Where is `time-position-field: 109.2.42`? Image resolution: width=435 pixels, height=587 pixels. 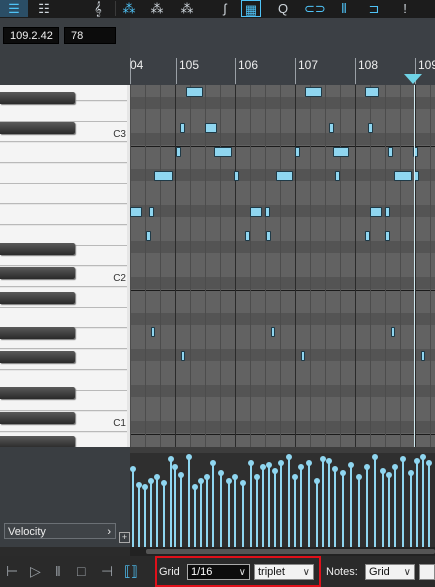
time-position-field: 109.2.42 is located at coordinates (31, 35).